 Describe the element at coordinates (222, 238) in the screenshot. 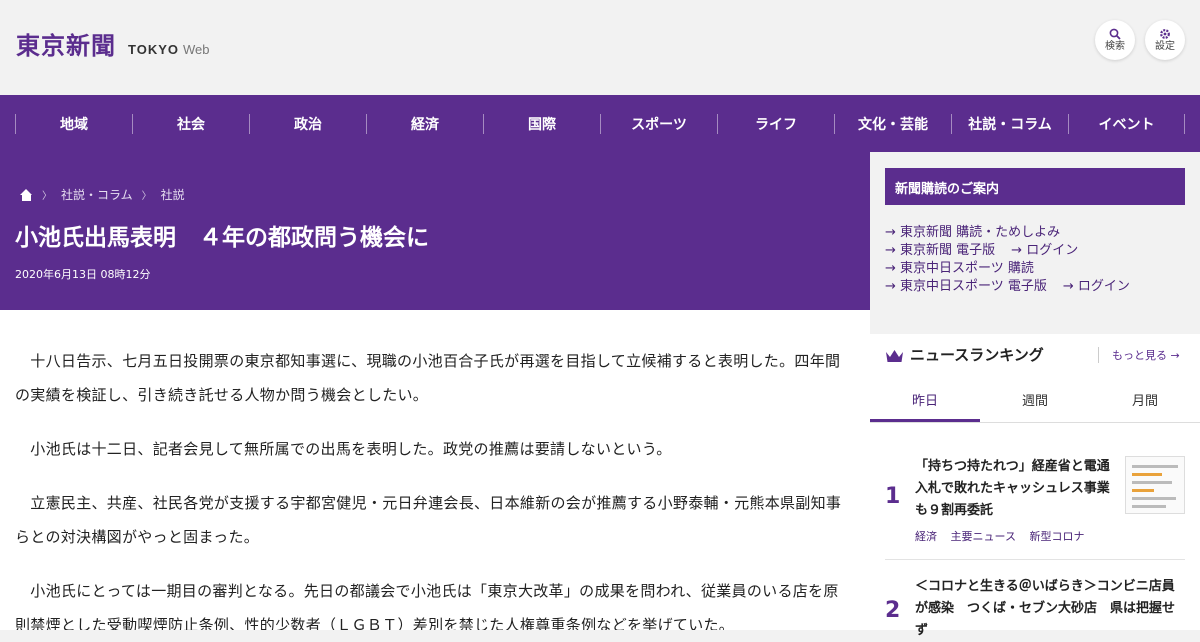

I see `article-title: 小池氏出馬表明 ４年の都政問う機会に` at that location.